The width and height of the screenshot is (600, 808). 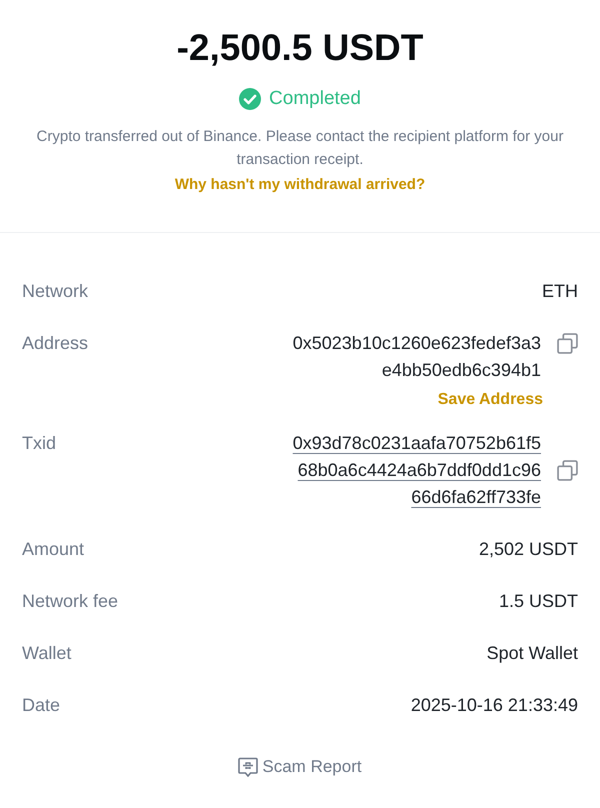 What do you see at coordinates (300, 148) in the screenshot?
I see `description-text: Crypto transferred out of Binance. Please contact the recipient platform for your transaction receipt.` at bounding box center [300, 148].